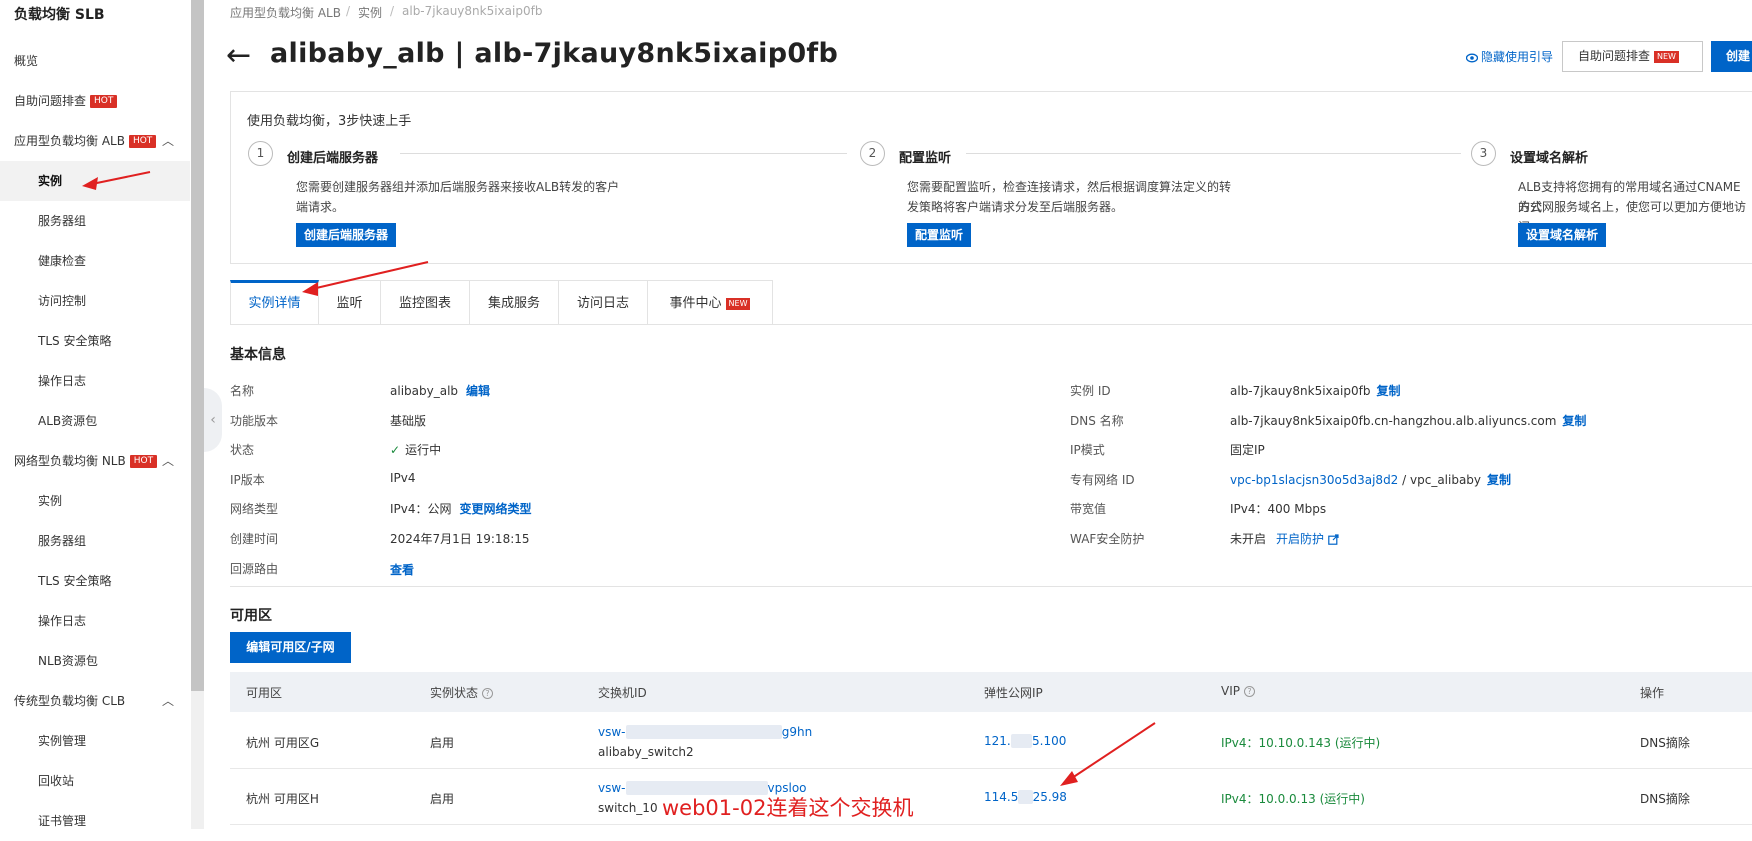  Describe the element at coordinates (62, 621) in the screenshot. I see `sidebar-item-label: 操作日志` at that location.